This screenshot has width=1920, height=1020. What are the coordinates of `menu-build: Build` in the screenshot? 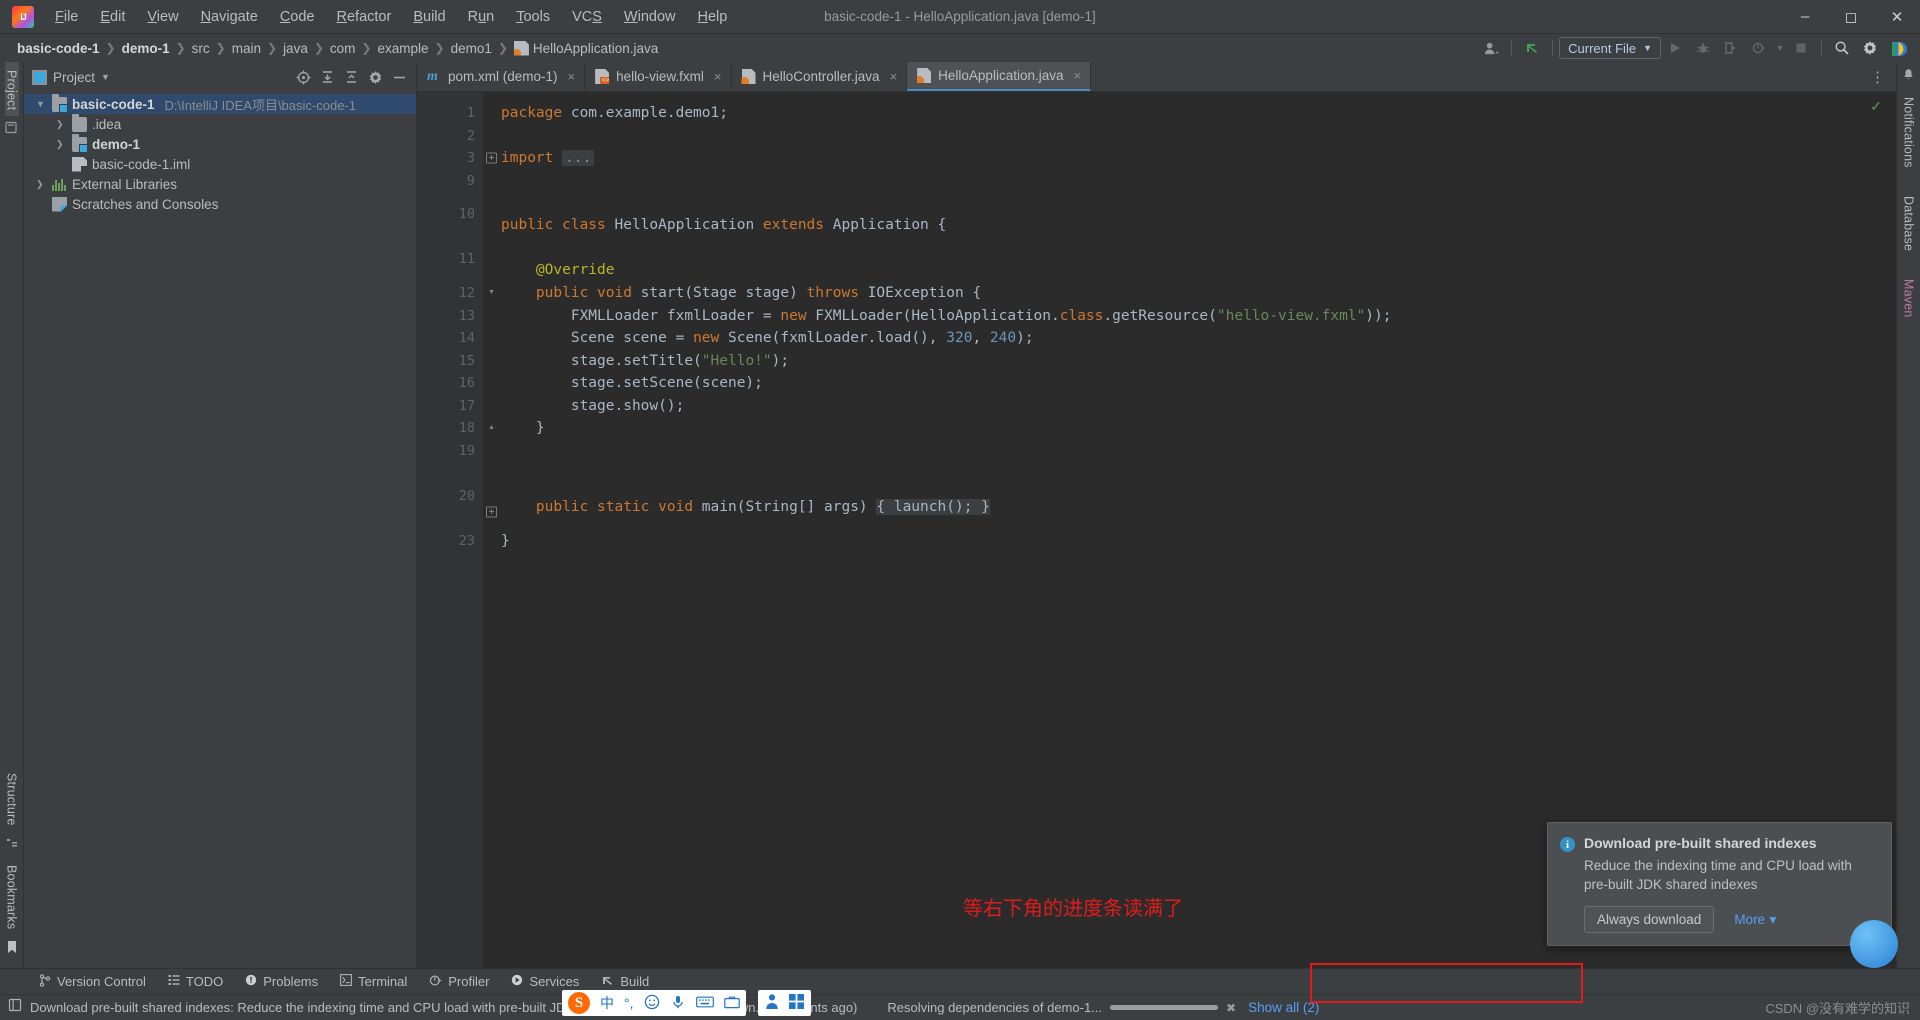 It's located at (429, 17).